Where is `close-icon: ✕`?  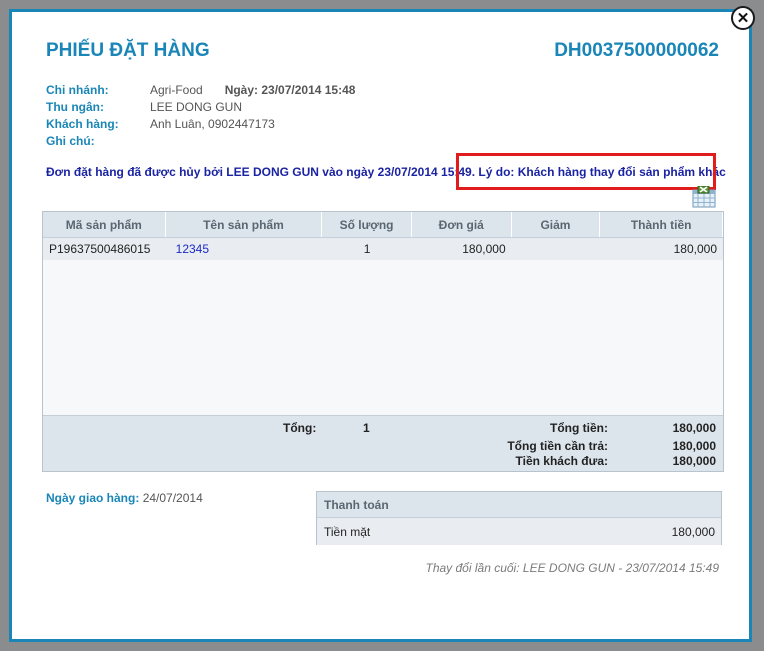 close-icon: ✕ is located at coordinates (743, 18).